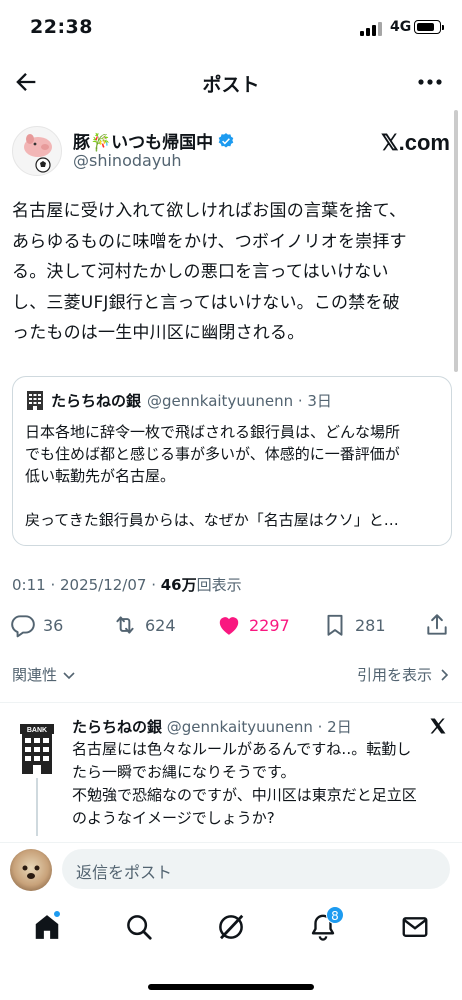  What do you see at coordinates (53, 625) in the screenshot?
I see `reply-count: 36` at bounding box center [53, 625].